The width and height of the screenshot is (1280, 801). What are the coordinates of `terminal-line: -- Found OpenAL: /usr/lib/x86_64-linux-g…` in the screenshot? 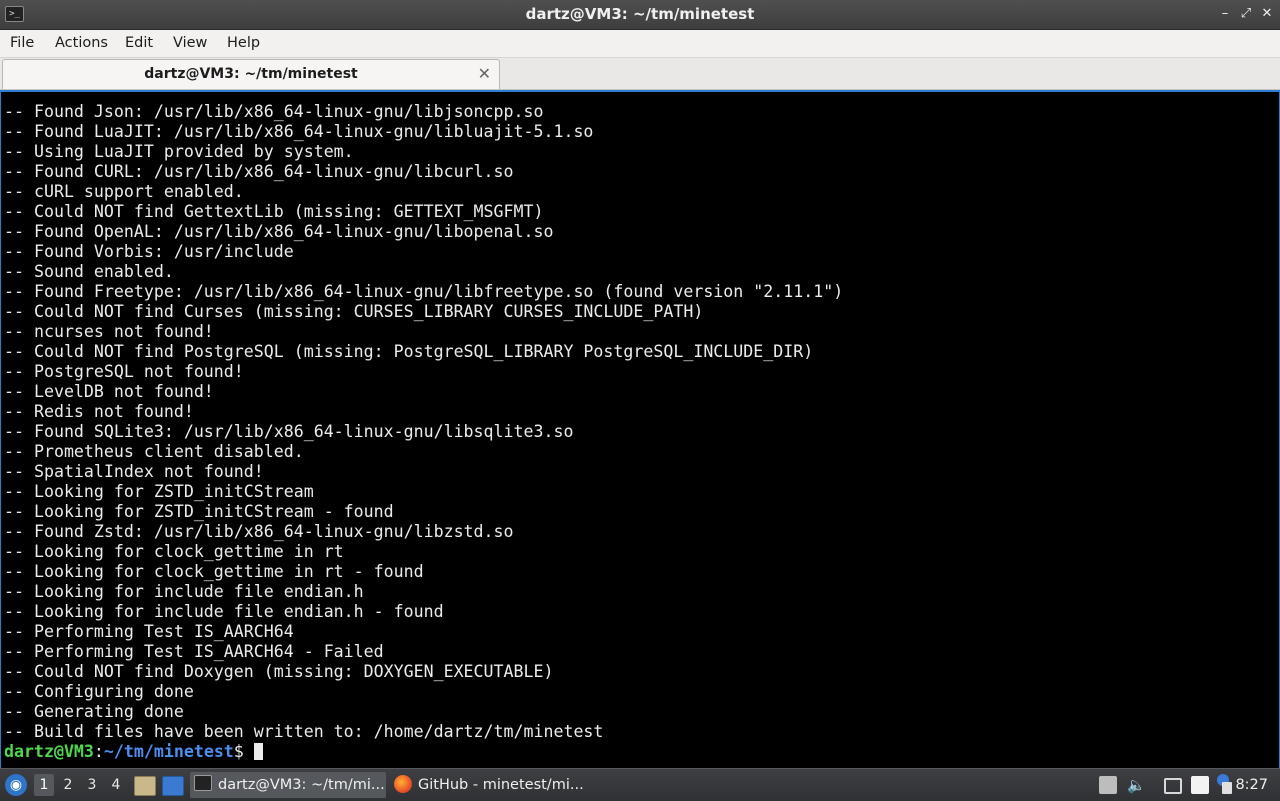 It's located at (279, 231).